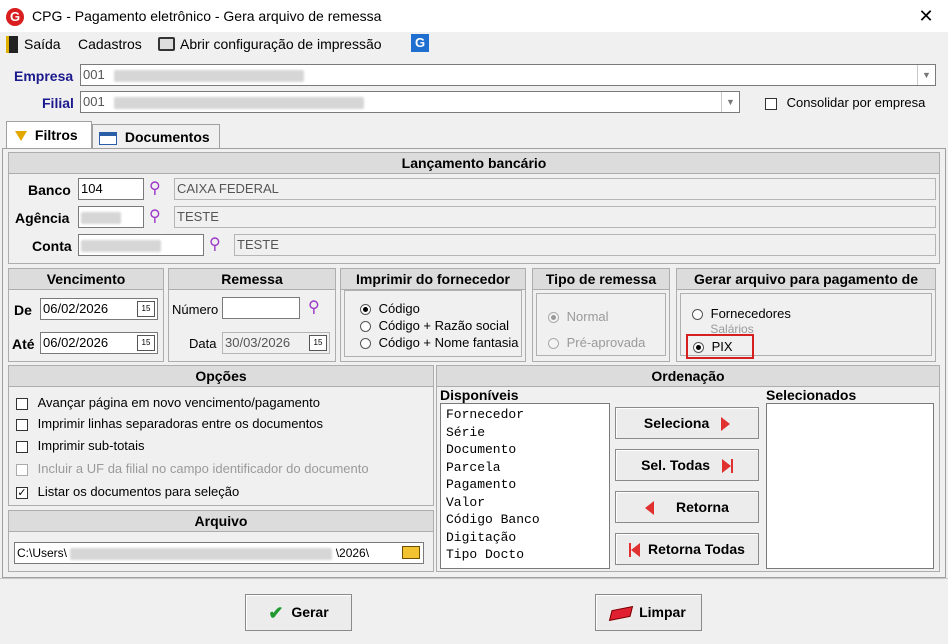 The image size is (948, 644). I want to click on retorna-button: Retorna, so click(687, 507).